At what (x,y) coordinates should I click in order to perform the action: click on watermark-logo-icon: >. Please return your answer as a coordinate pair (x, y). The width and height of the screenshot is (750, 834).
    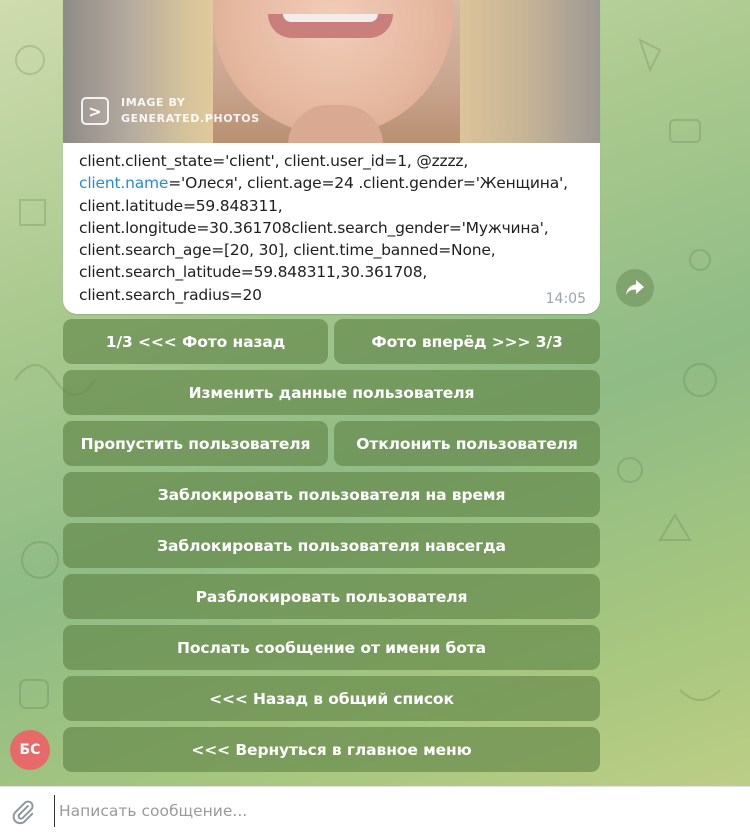
    Looking at the image, I should click on (95, 111).